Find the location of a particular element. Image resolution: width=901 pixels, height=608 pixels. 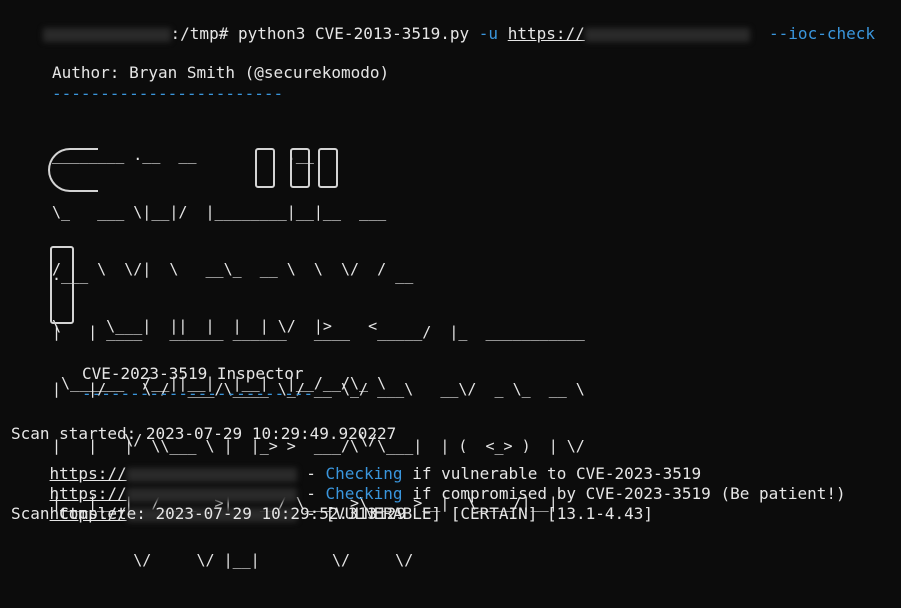

target-url: https:// is located at coordinates (629, 33).